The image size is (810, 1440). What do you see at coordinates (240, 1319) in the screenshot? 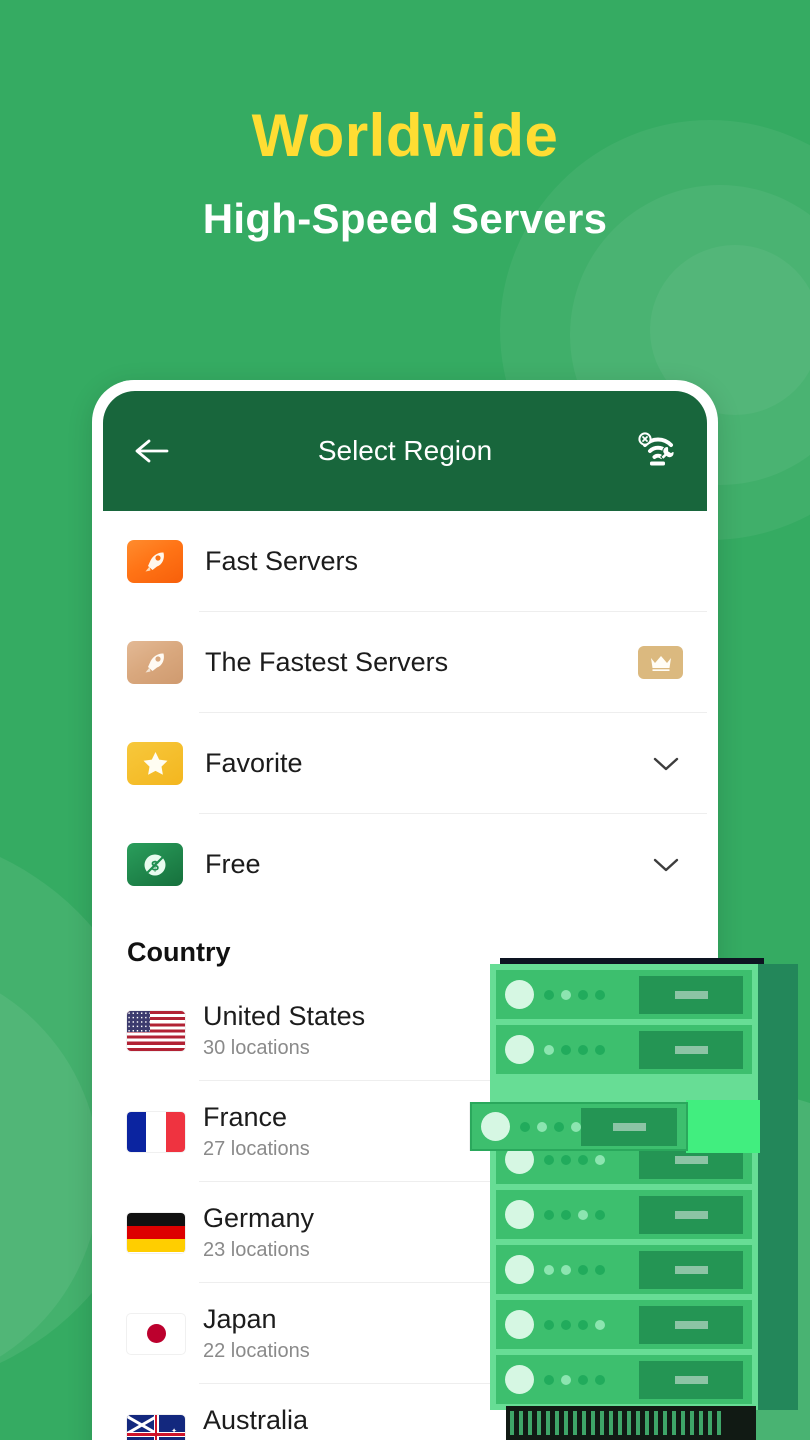
I see `country-name: Japan` at bounding box center [240, 1319].